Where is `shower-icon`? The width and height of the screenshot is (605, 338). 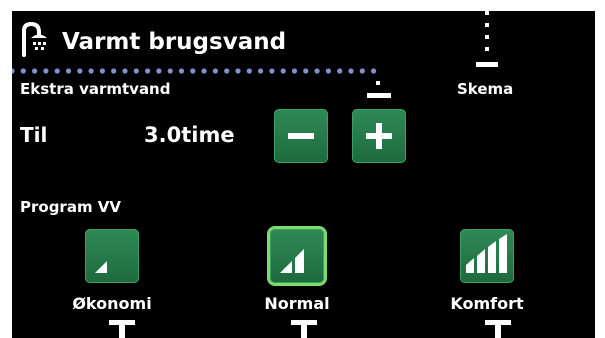 shower-icon is located at coordinates (37, 39).